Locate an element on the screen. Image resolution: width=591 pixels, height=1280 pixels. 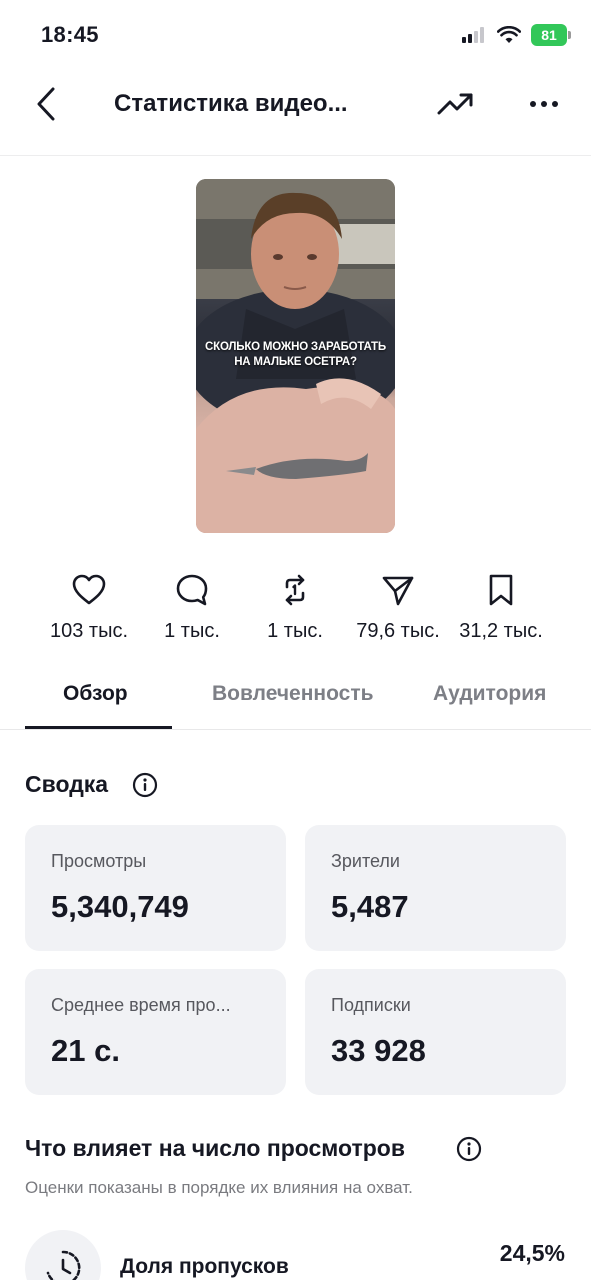
card-value: 33 928 is located at coordinates (378, 1050).